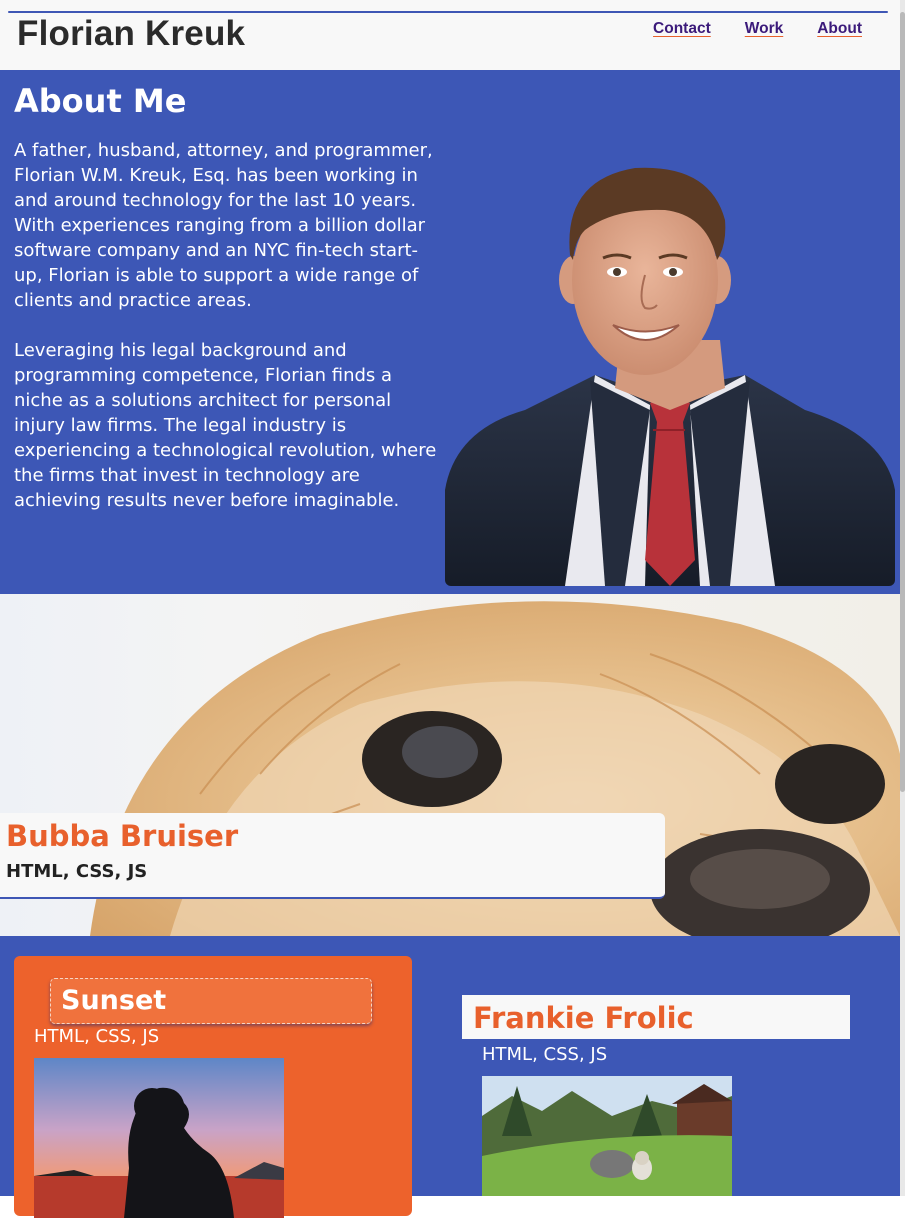 Image resolution: width=905 pixels, height=1218 pixels. What do you see at coordinates (332, 856) in the screenshot?
I see `bubba-caption-card: Bubba Bruiser HTML, CSS, JS` at bounding box center [332, 856].